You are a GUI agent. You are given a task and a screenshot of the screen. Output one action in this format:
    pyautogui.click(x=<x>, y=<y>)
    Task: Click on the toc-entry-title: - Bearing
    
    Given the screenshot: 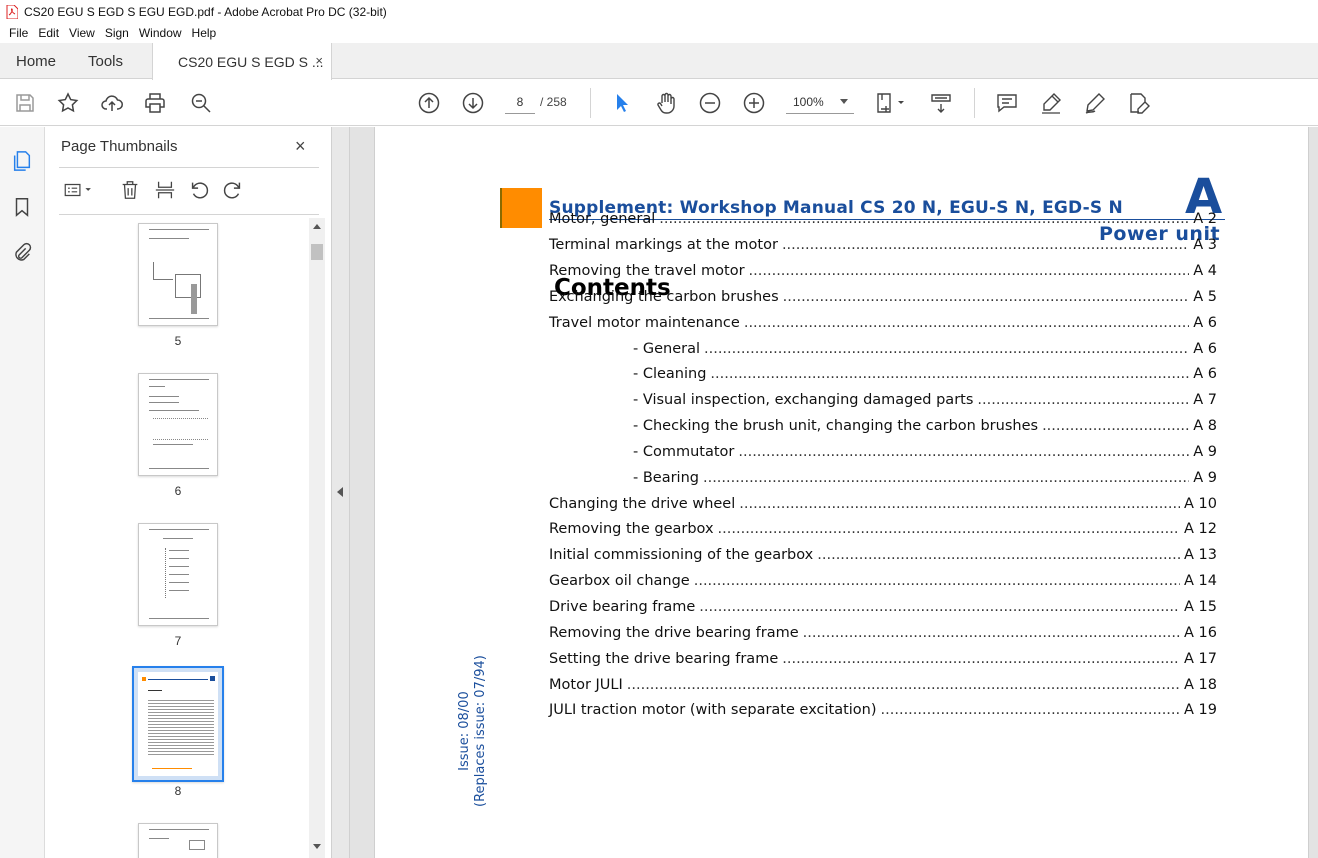 What is the action you would take?
    pyautogui.click(x=666, y=478)
    